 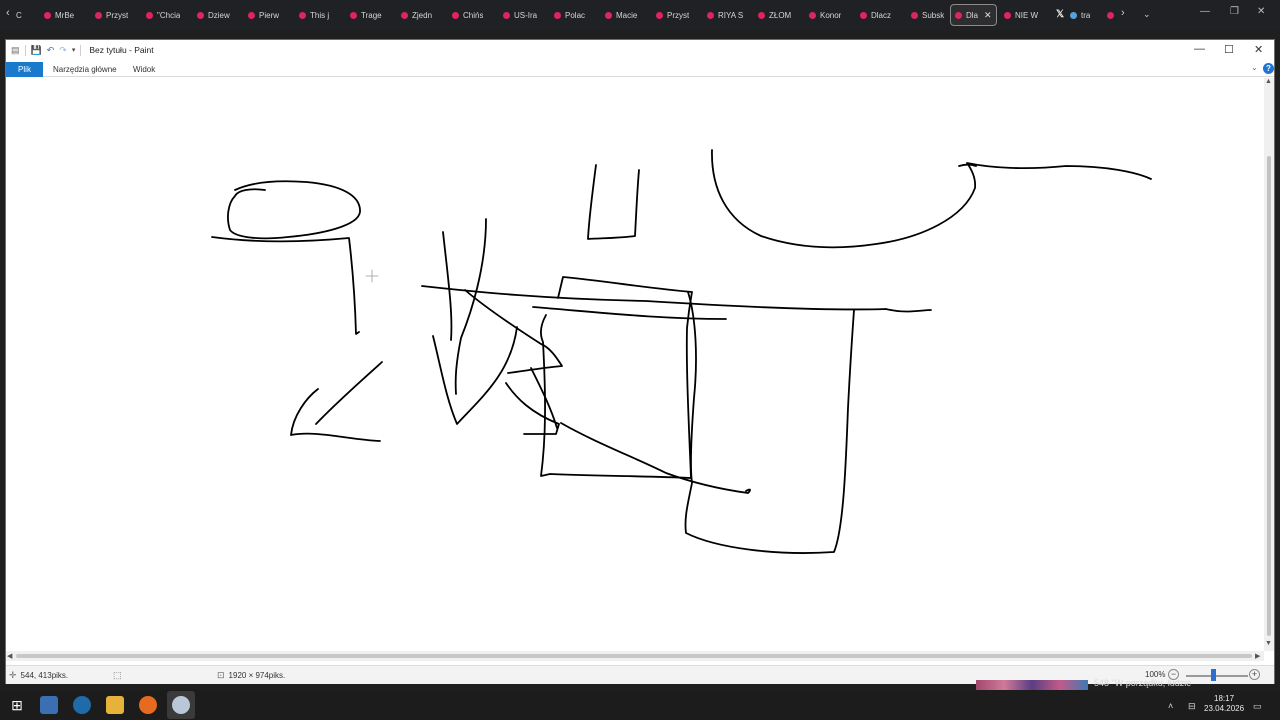 I want to click on tab-8: Trage, so click(x=370, y=15).